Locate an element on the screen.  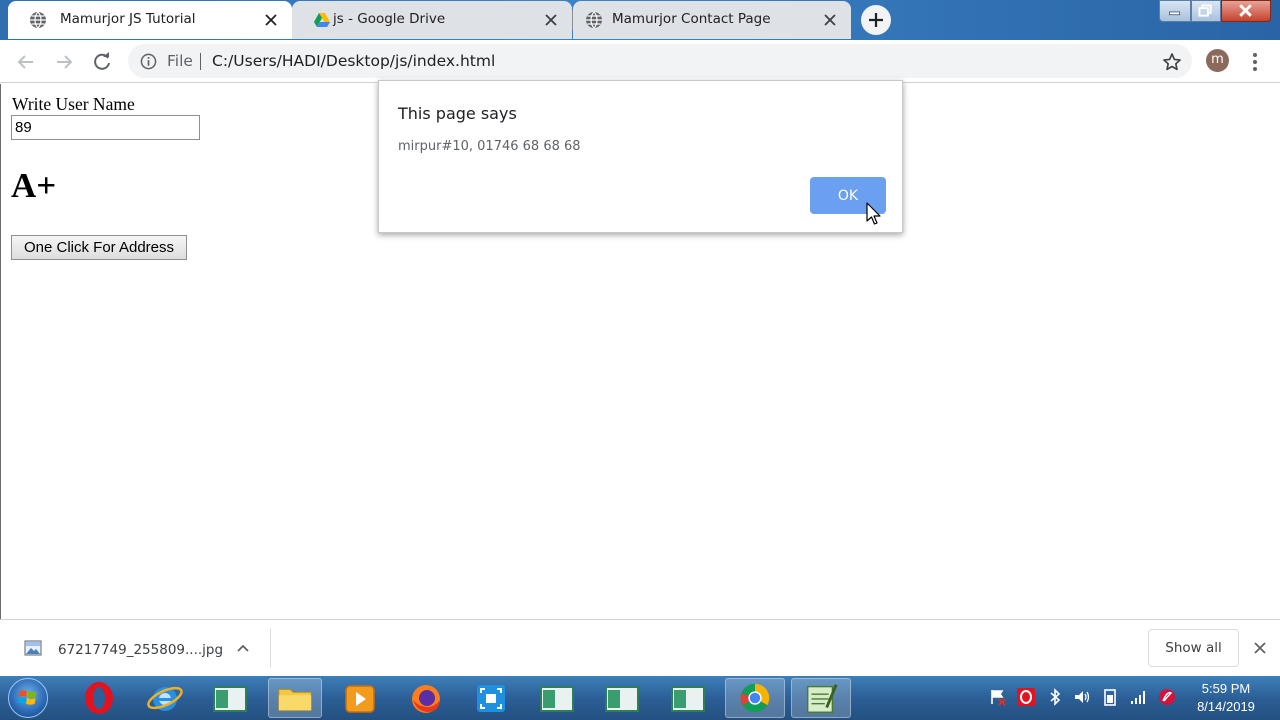
taskbar-internet-explorer is located at coordinates (165, 698).